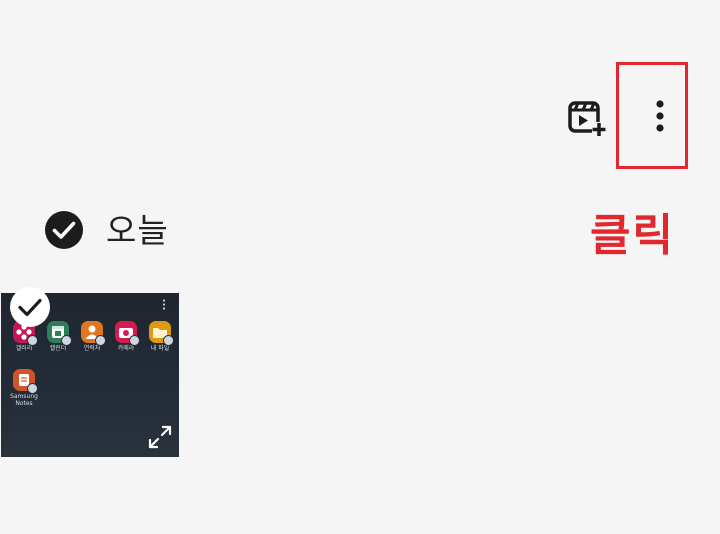 The width and height of the screenshot is (720, 534). Describe the element at coordinates (632, 235) in the screenshot. I see `click-annotation: 클릭` at that location.